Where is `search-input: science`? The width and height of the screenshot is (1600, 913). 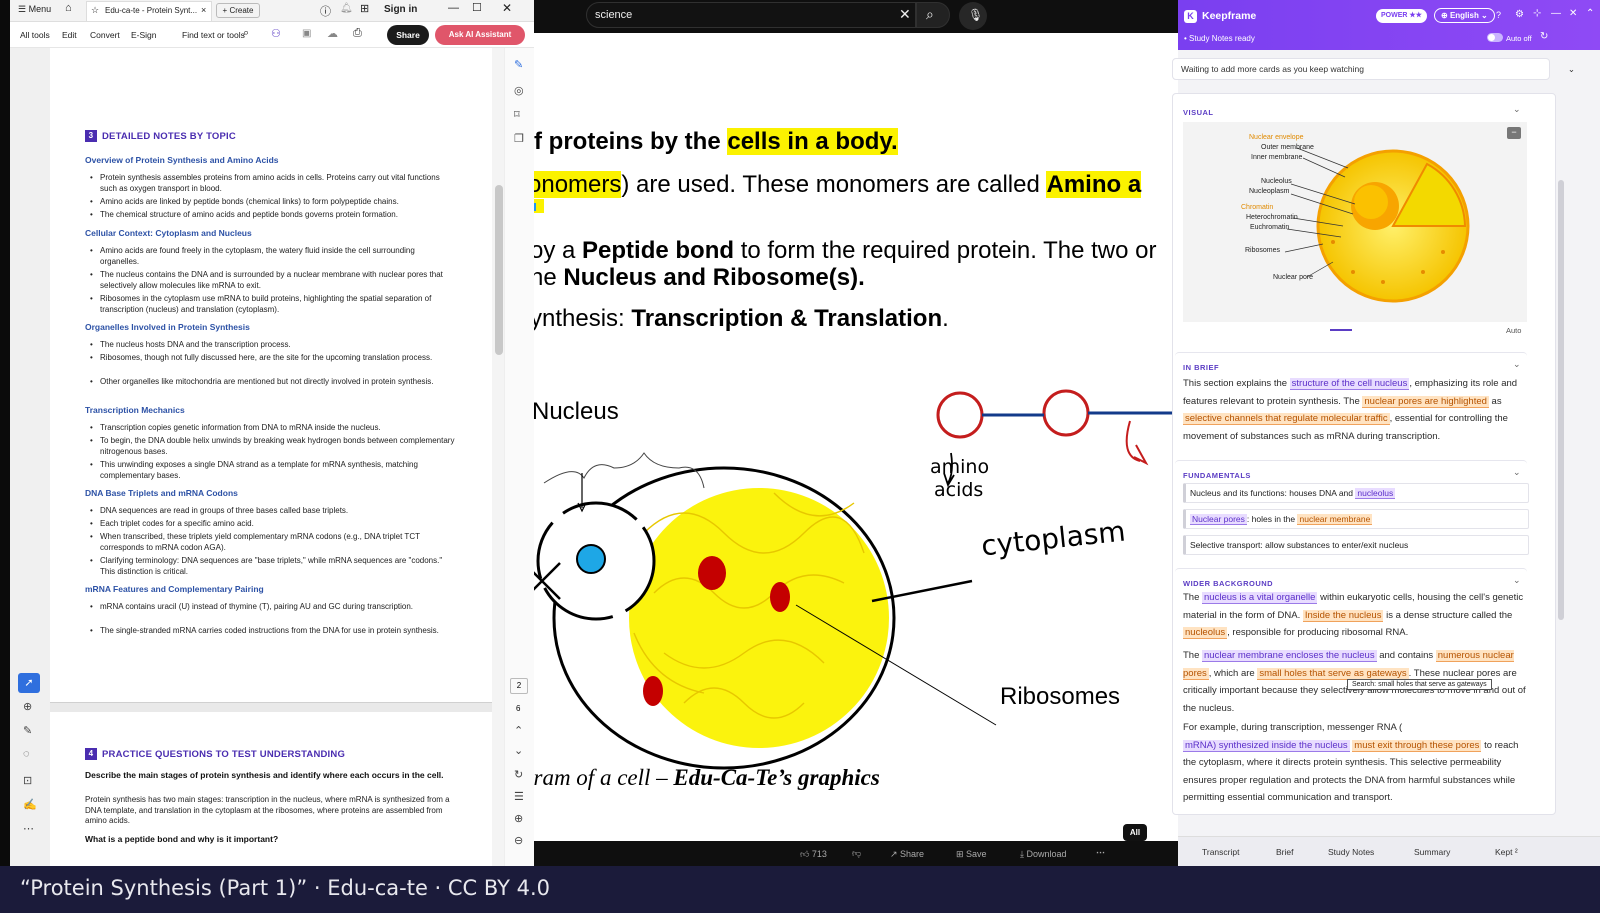
search-input: science is located at coordinates (613, 15).